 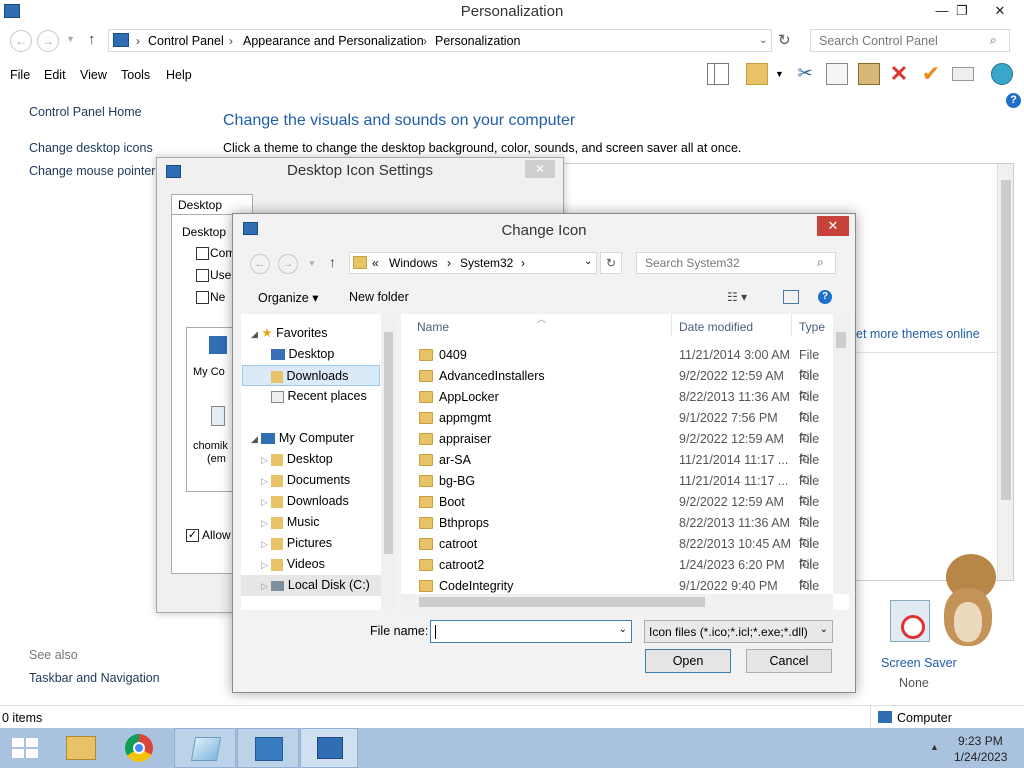 What do you see at coordinates (202, 253) in the screenshot?
I see `computer-checkbox` at bounding box center [202, 253].